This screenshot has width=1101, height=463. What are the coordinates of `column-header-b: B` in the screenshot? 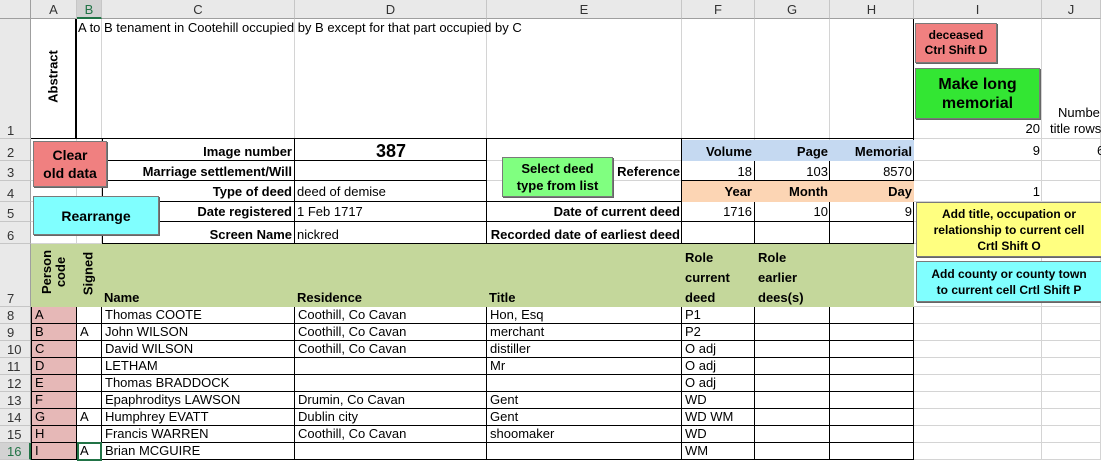 It's located at (89, 9).